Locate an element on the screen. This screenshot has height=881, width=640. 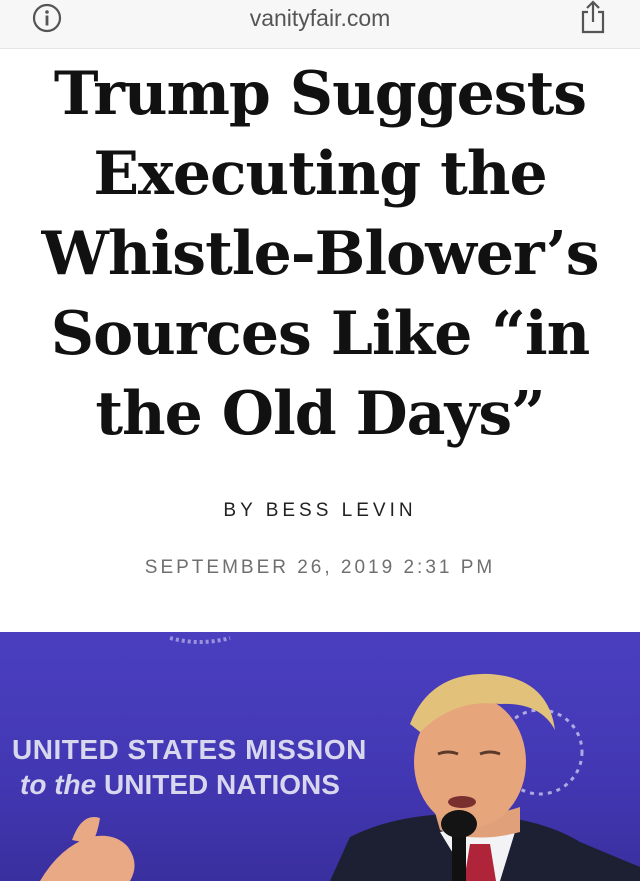
headline-line: the Old Days” is located at coordinates (320, 414).